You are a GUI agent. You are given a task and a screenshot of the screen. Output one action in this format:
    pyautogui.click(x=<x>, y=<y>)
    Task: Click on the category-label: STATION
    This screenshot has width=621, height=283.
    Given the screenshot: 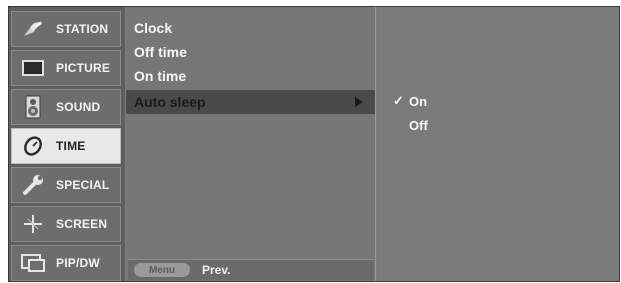 What is the action you would take?
    pyautogui.click(x=82, y=29)
    